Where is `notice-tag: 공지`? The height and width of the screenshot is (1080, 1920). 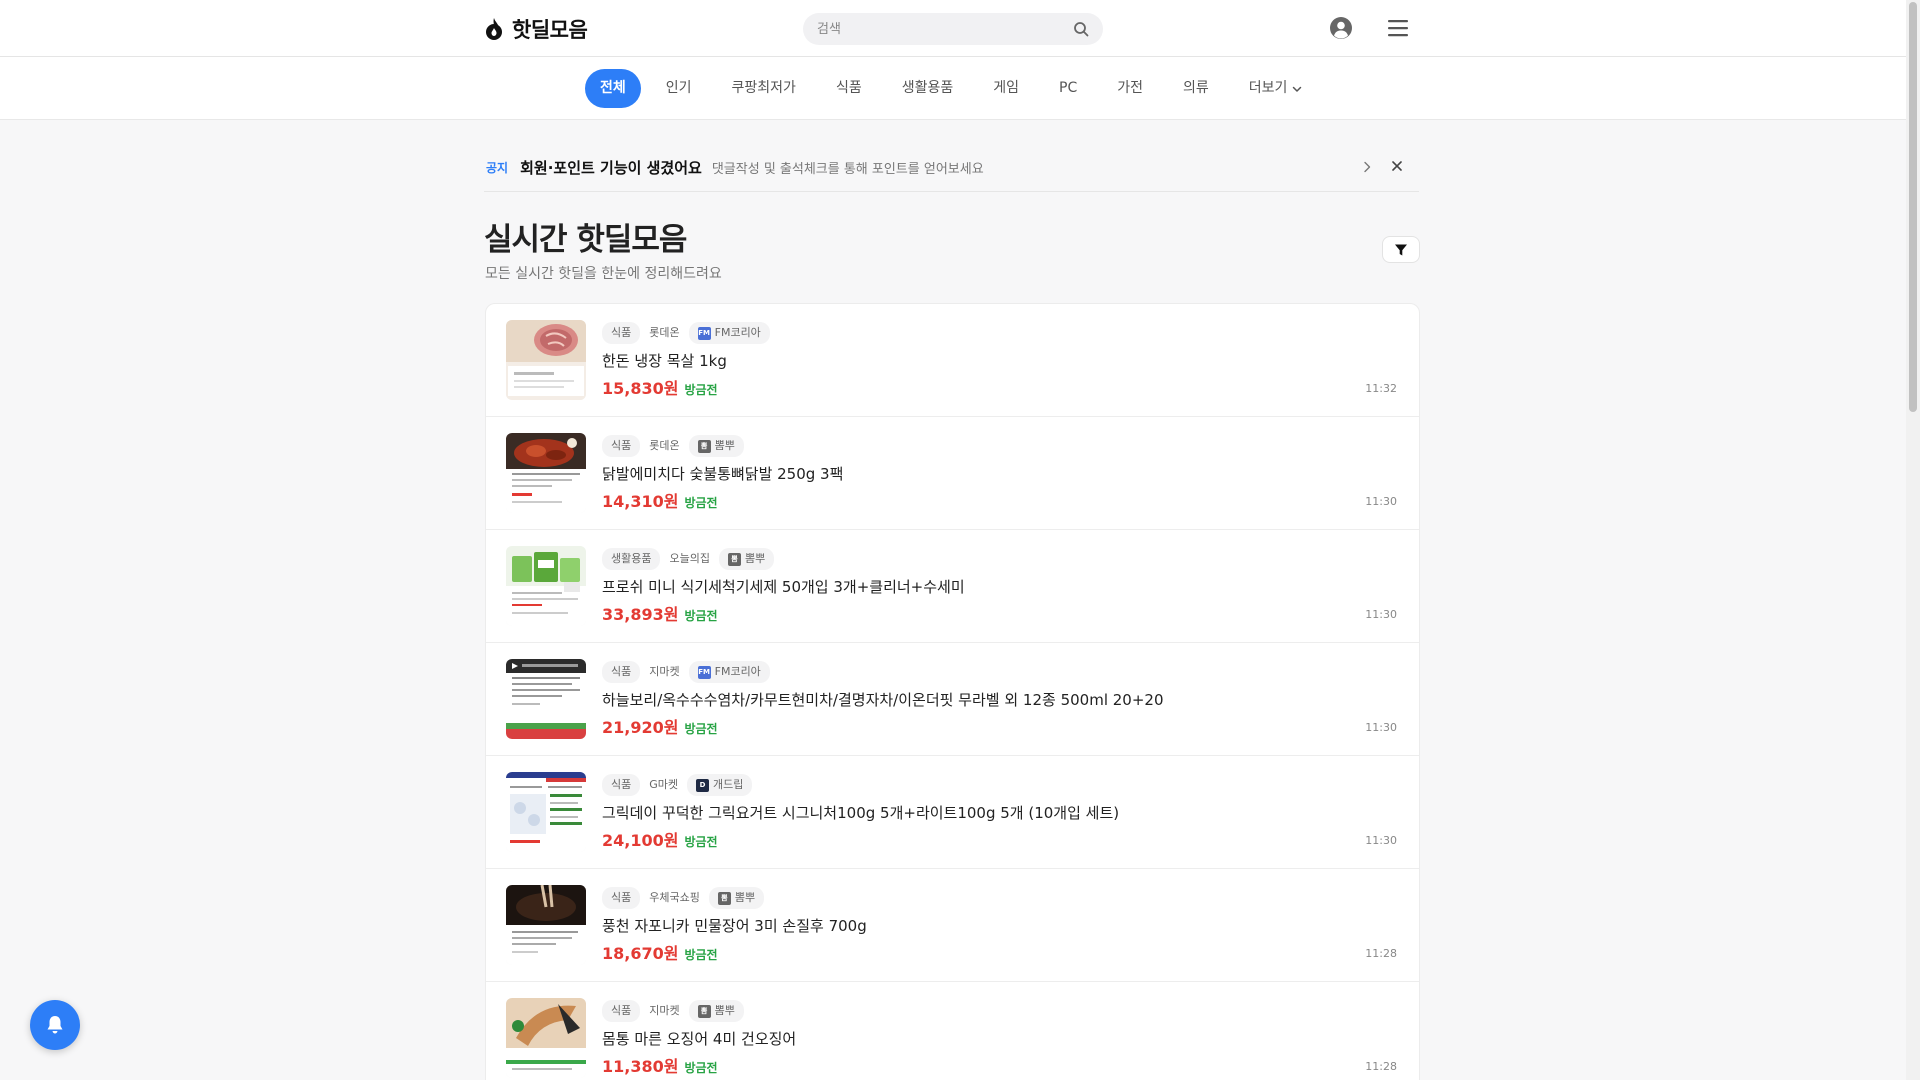
notice-tag: 공지 is located at coordinates (497, 167).